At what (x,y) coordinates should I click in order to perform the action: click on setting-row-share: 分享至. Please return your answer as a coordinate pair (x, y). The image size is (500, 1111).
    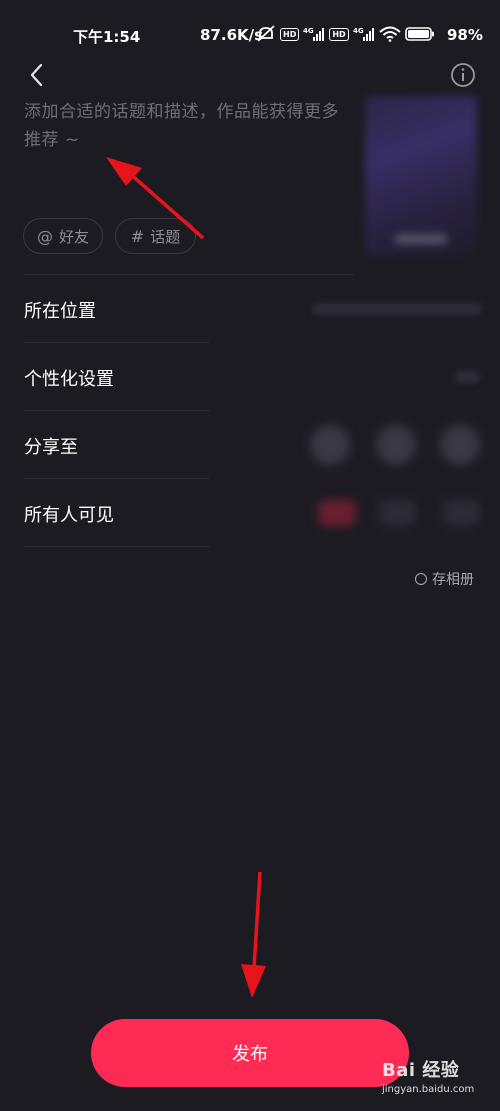
    Looking at the image, I should click on (250, 445).